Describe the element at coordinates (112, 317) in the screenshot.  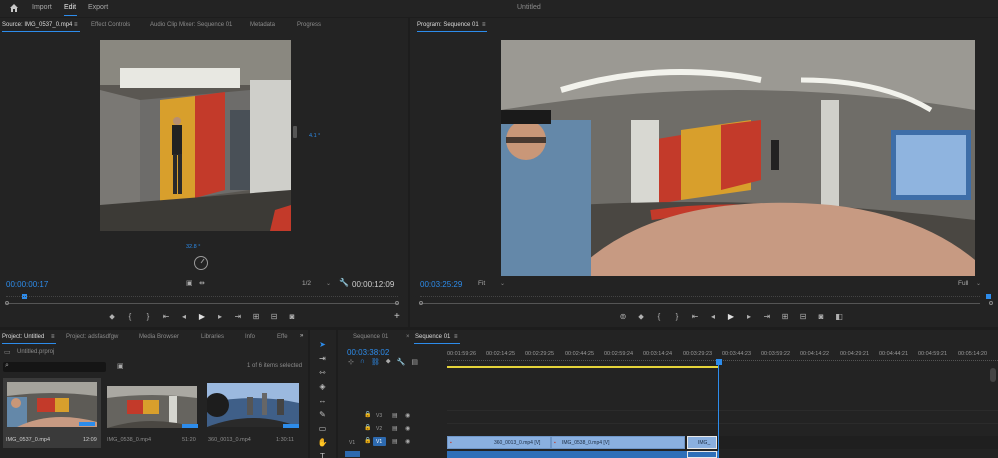
I see `marker-icon: ⬥` at that location.